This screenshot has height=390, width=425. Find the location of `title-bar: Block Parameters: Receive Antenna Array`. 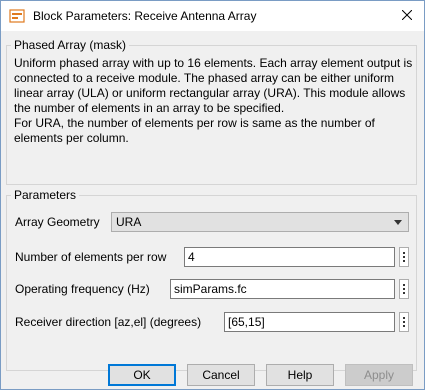

title-bar: Block Parameters: Receive Antenna Array is located at coordinates (212, 16).